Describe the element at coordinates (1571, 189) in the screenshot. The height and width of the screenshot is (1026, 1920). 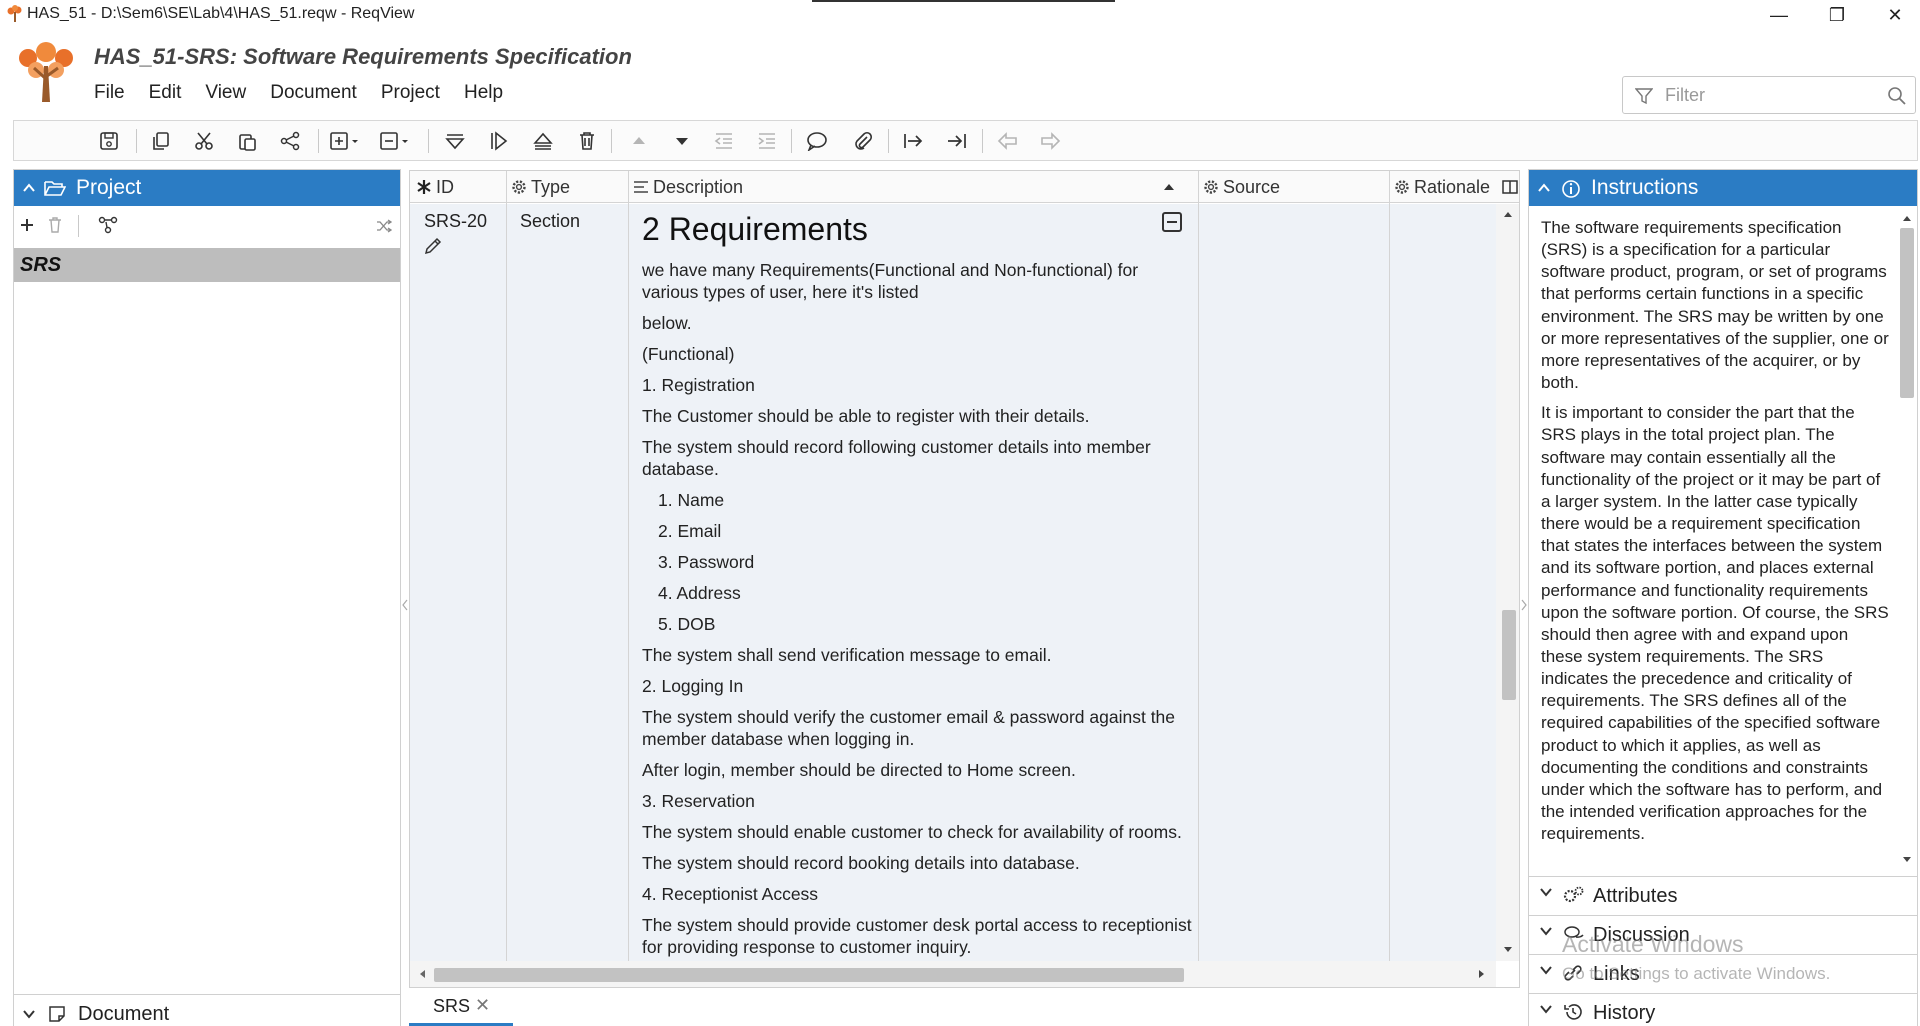
I see `info-icon` at that location.